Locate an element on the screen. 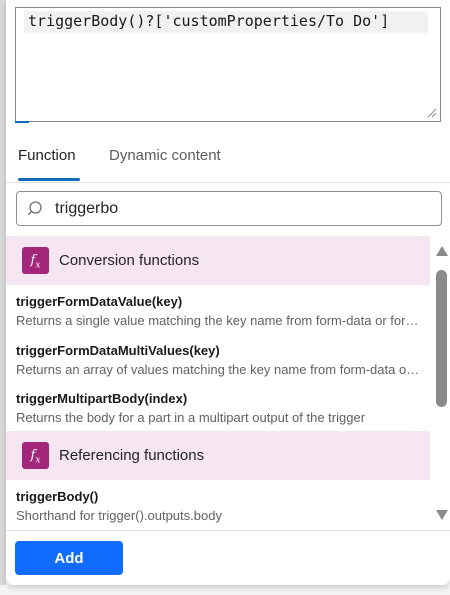  function-name: triggerBody() is located at coordinates (57, 496).